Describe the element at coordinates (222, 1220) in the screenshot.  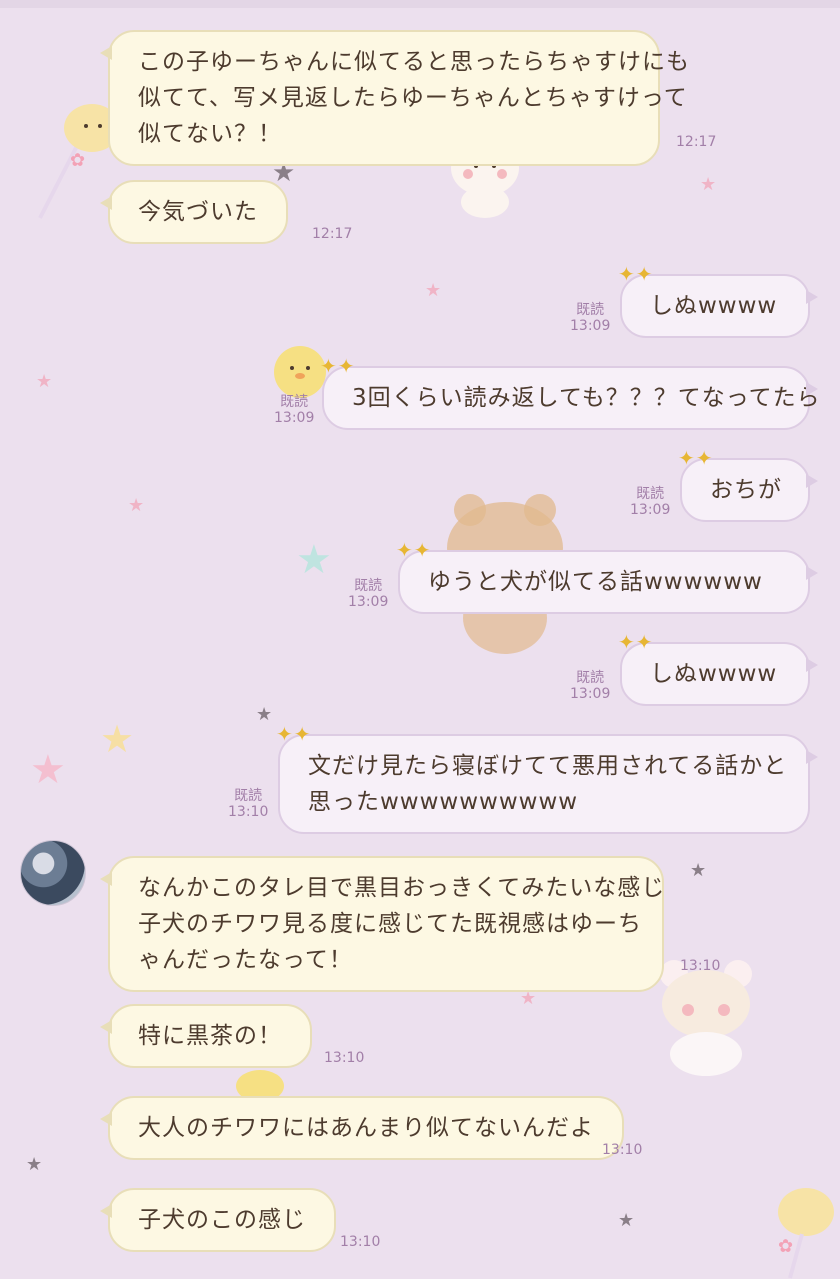
I see `message-line: 子犬のこの感じ` at that location.